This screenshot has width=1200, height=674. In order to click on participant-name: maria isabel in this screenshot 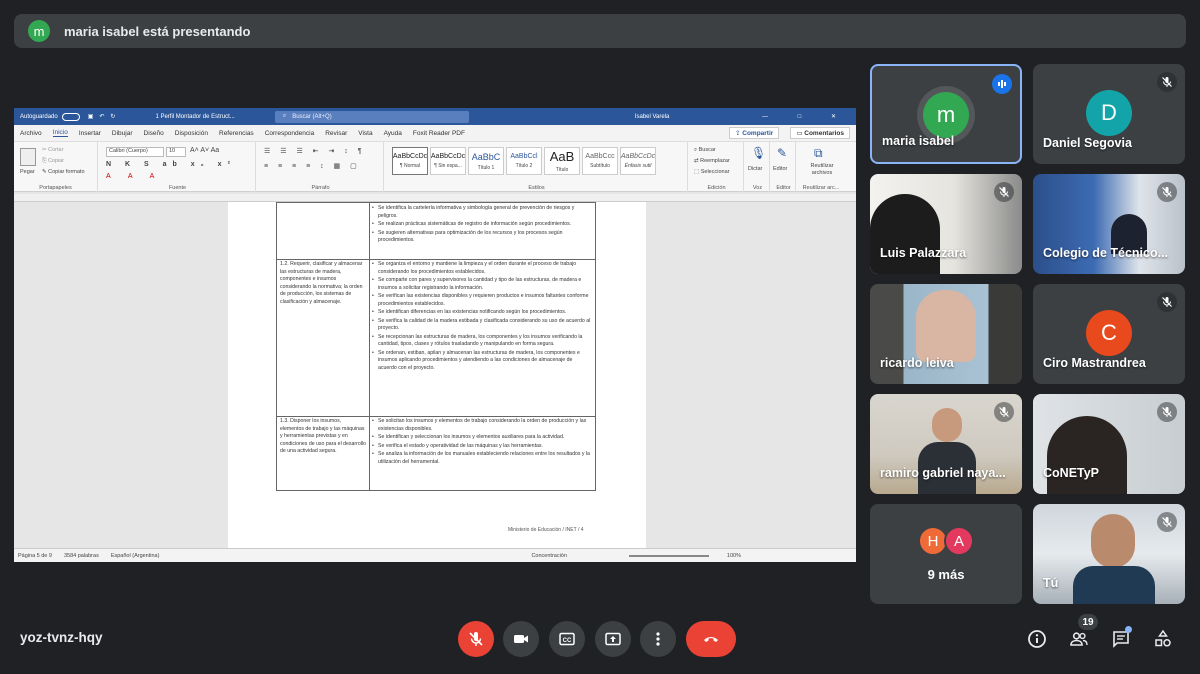, I will do `click(918, 141)`.